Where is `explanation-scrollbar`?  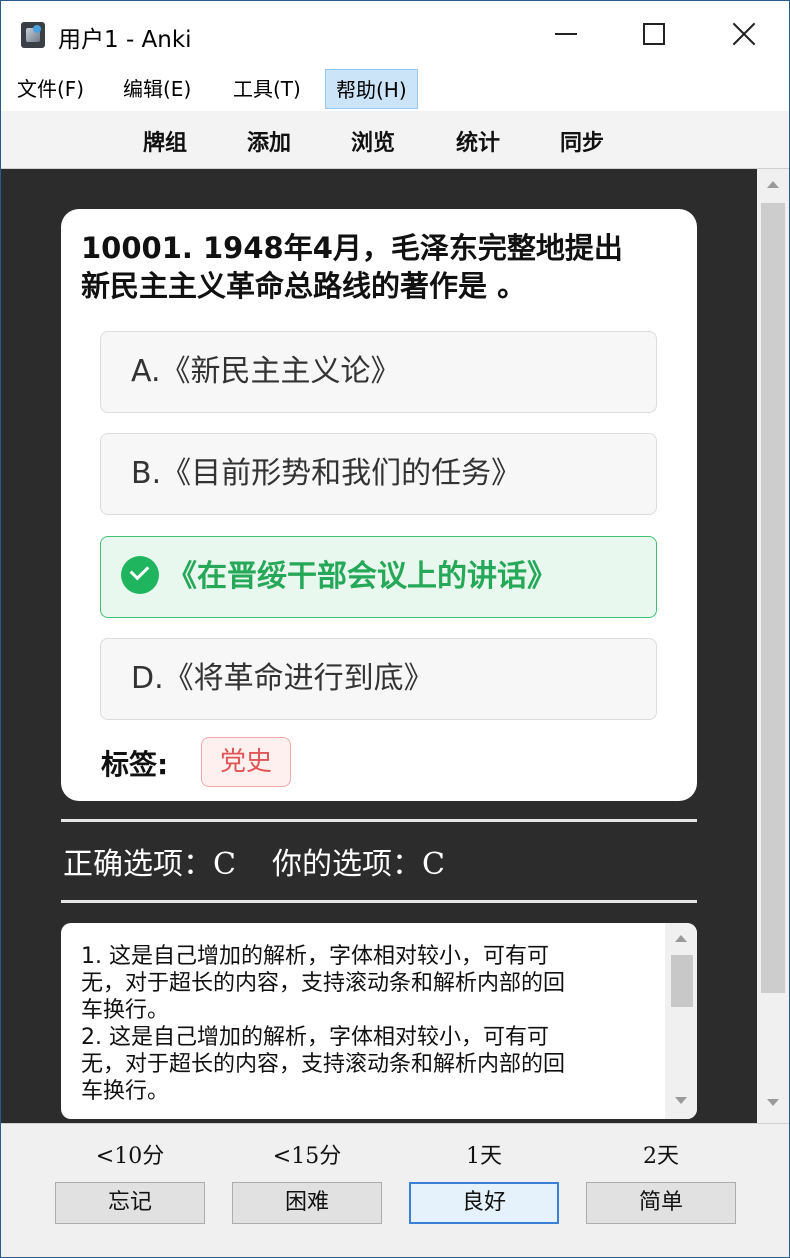
explanation-scrollbar is located at coordinates (681, 1021).